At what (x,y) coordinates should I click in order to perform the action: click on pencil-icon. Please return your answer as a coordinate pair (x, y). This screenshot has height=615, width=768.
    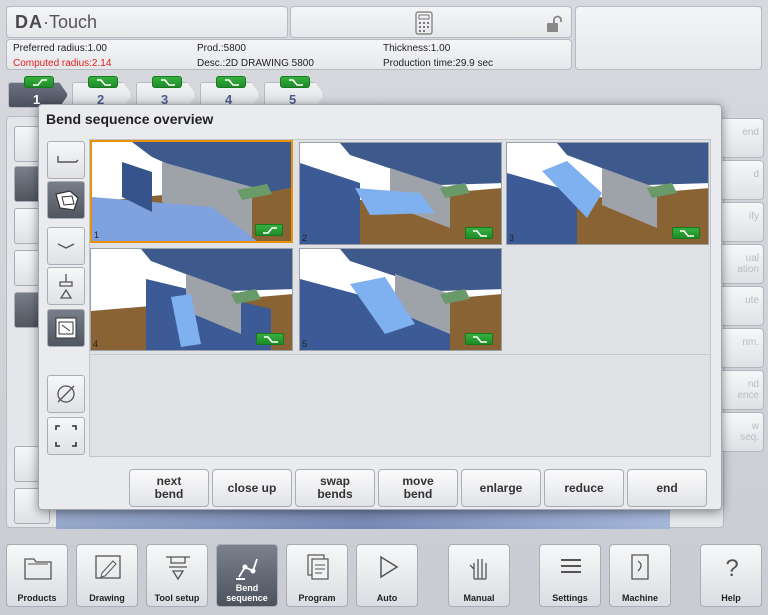
    Looking at the image, I should click on (108, 567).